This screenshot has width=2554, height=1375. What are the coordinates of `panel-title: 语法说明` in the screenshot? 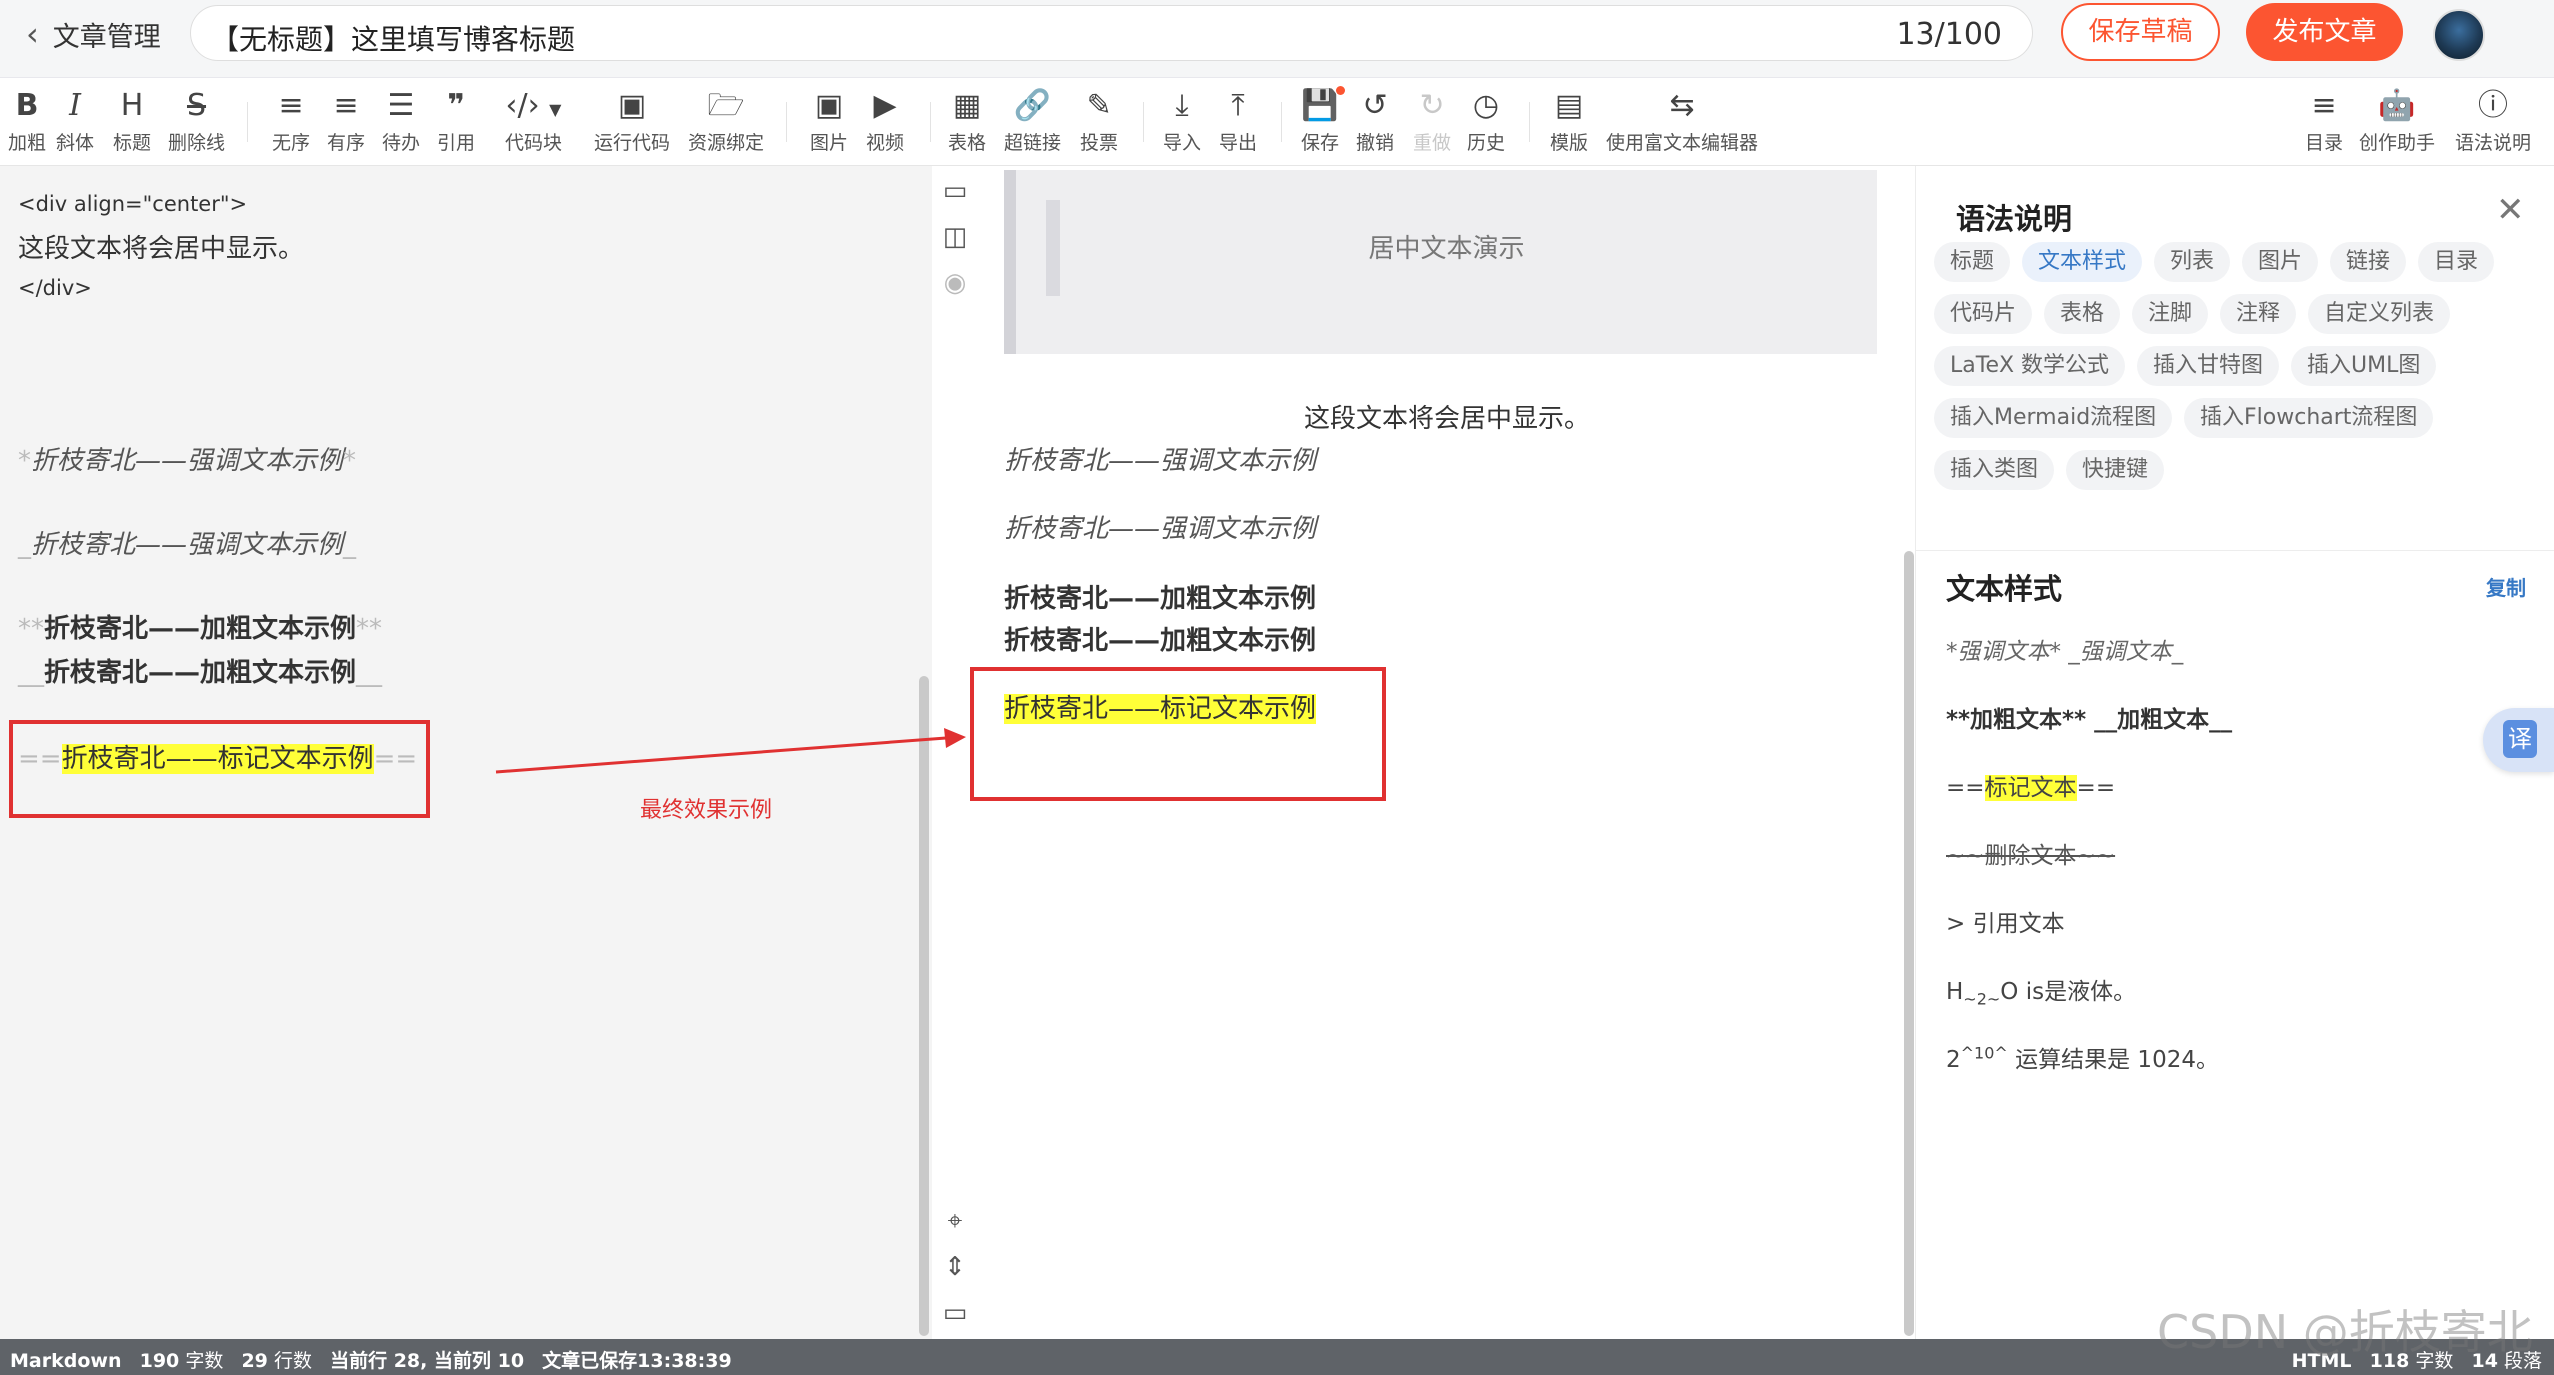 It's located at (2014, 219).